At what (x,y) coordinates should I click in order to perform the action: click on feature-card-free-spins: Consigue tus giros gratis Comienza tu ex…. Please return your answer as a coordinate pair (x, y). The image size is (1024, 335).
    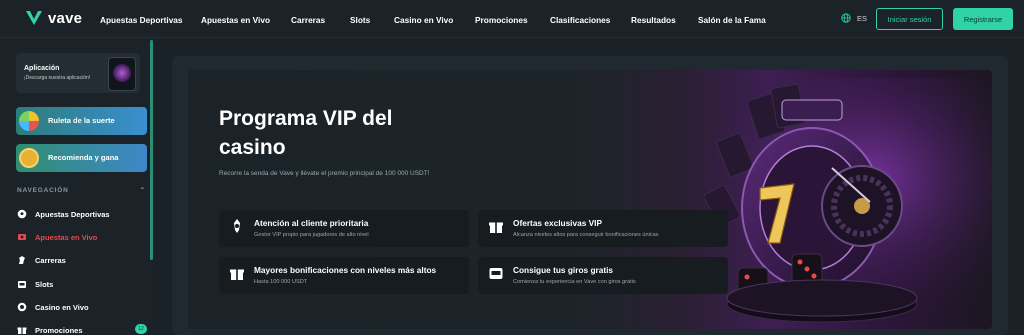
    Looking at the image, I should click on (603, 275).